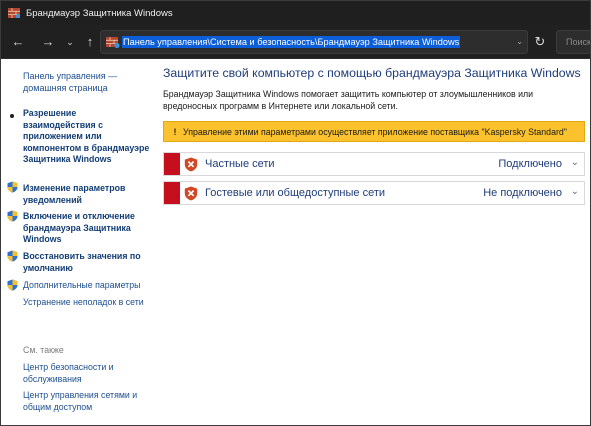 The height and width of the screenshot is (426, 591). Describe the element at coordinates (48, 42) in the screenshot. I see `forward-icon: →` at that location.